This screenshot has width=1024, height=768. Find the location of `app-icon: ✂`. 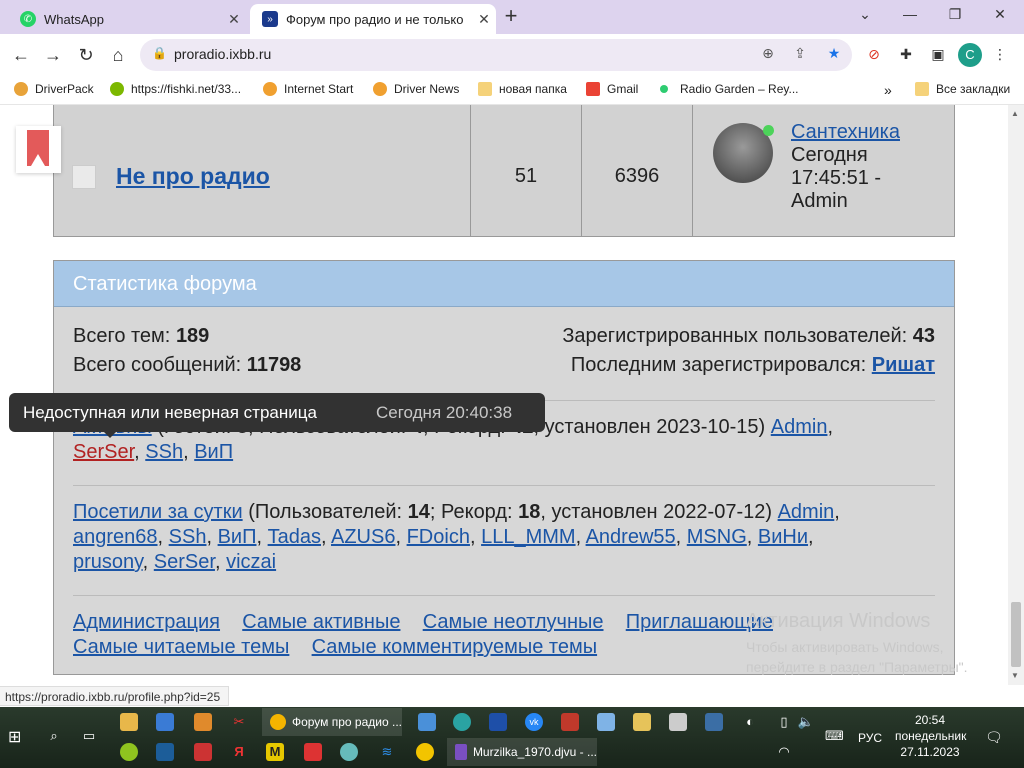

app-icon: ✂ is located at coordinates (239, 722).